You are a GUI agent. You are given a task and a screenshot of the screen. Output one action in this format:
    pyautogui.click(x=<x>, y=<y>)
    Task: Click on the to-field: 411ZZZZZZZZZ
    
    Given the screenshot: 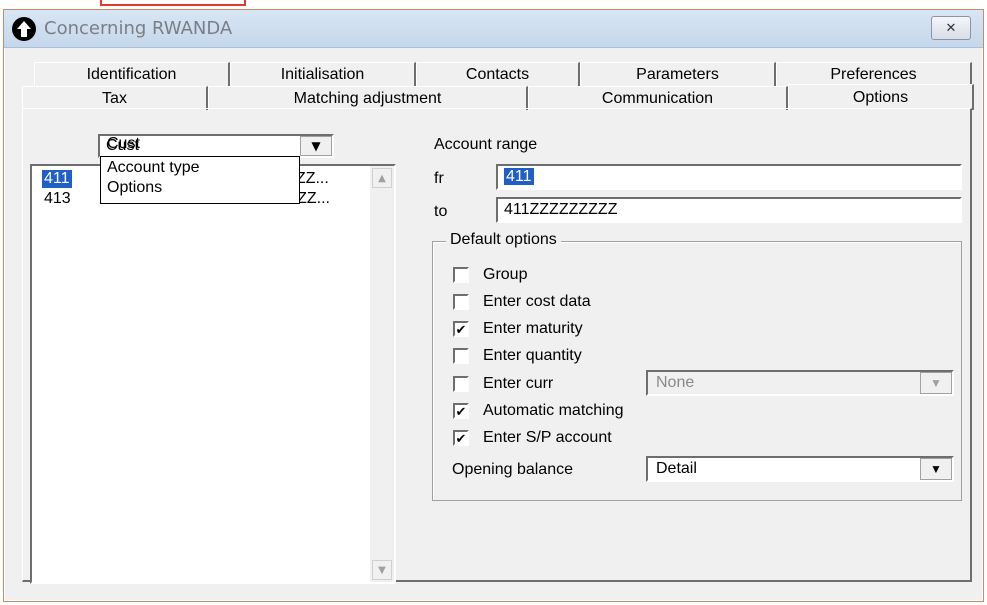 What is the action you would take?
    pyautogui.click(x=729, y=210)
    